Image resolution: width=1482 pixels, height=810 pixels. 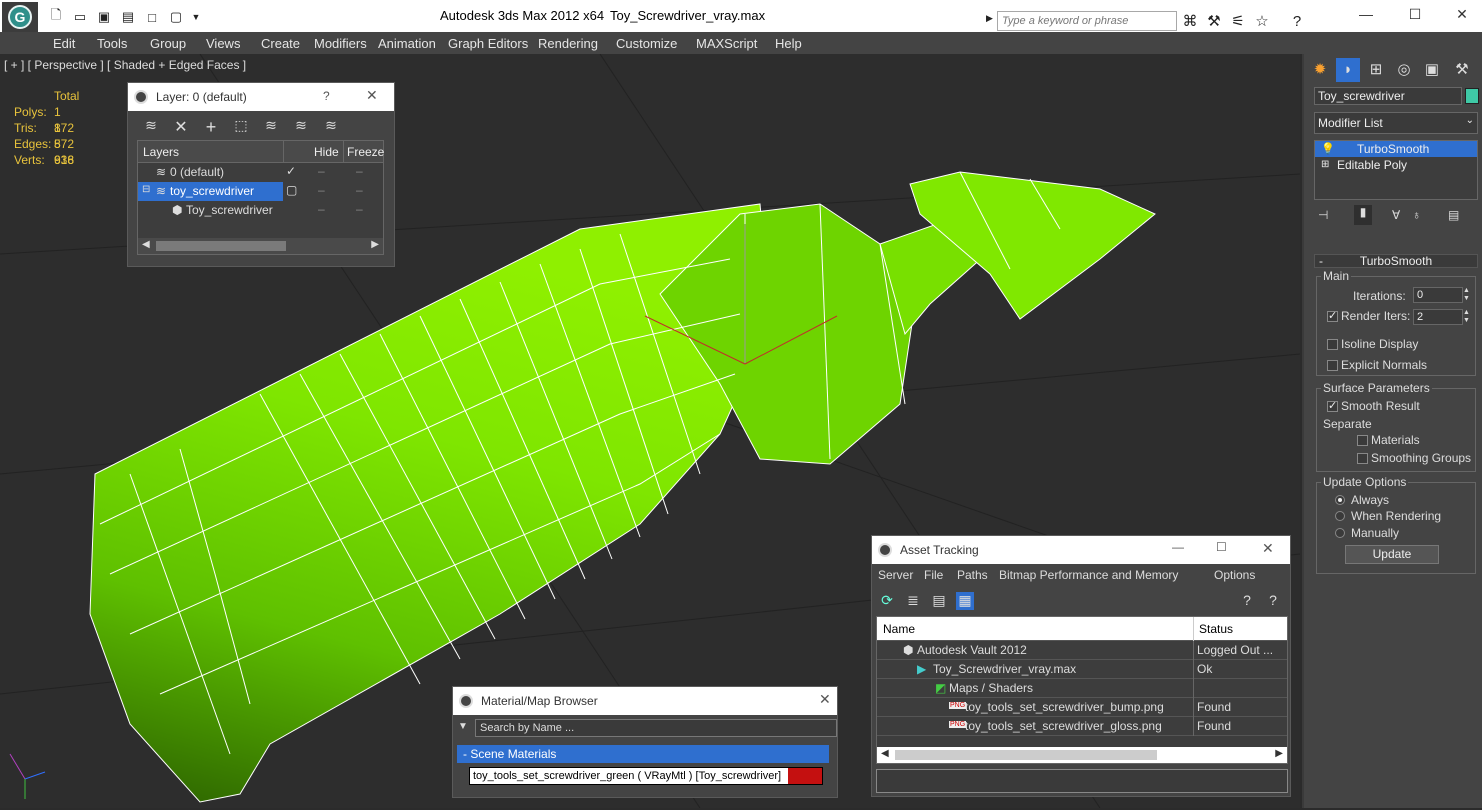 What do you see at coordinates (895, 575) in the screenshot?
I see `menu-server: Server` at bounding box center [895, 575].